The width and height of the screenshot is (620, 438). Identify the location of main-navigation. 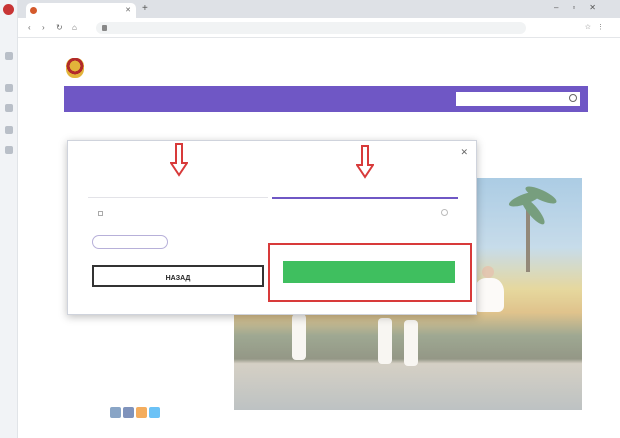
(326, 99).